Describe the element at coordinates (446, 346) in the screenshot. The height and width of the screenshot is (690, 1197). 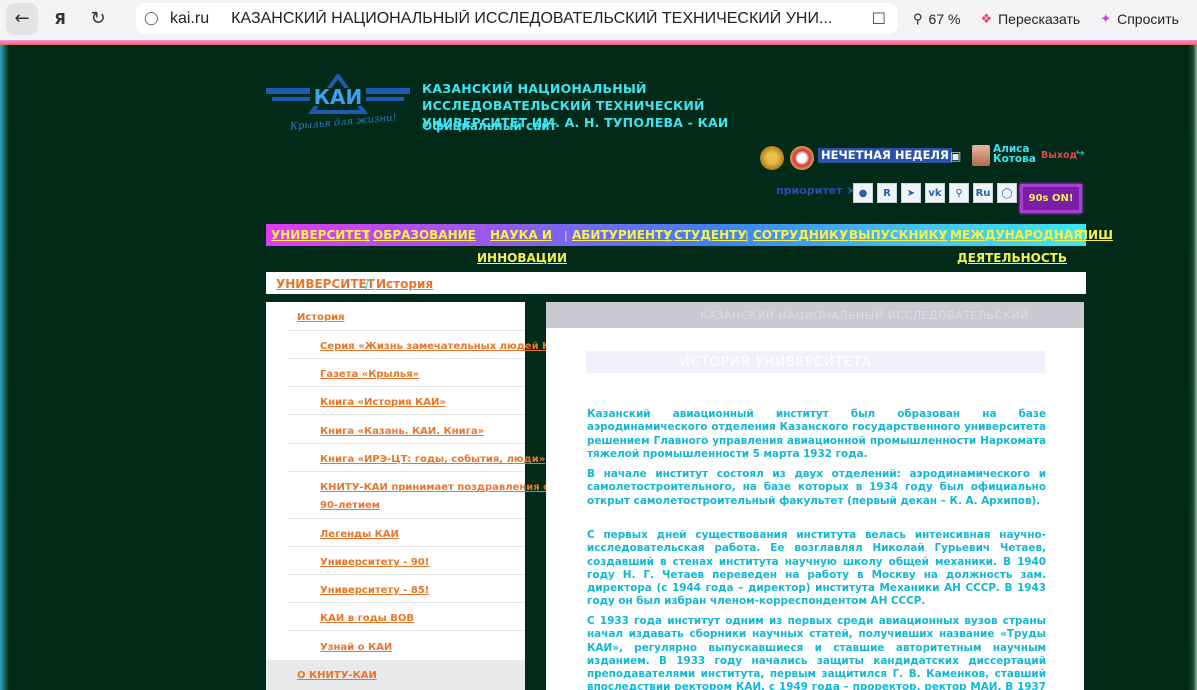
I see `sidebar-item-zhzl: Серия «Жизнь замечательных людей КАИ»` at that location.